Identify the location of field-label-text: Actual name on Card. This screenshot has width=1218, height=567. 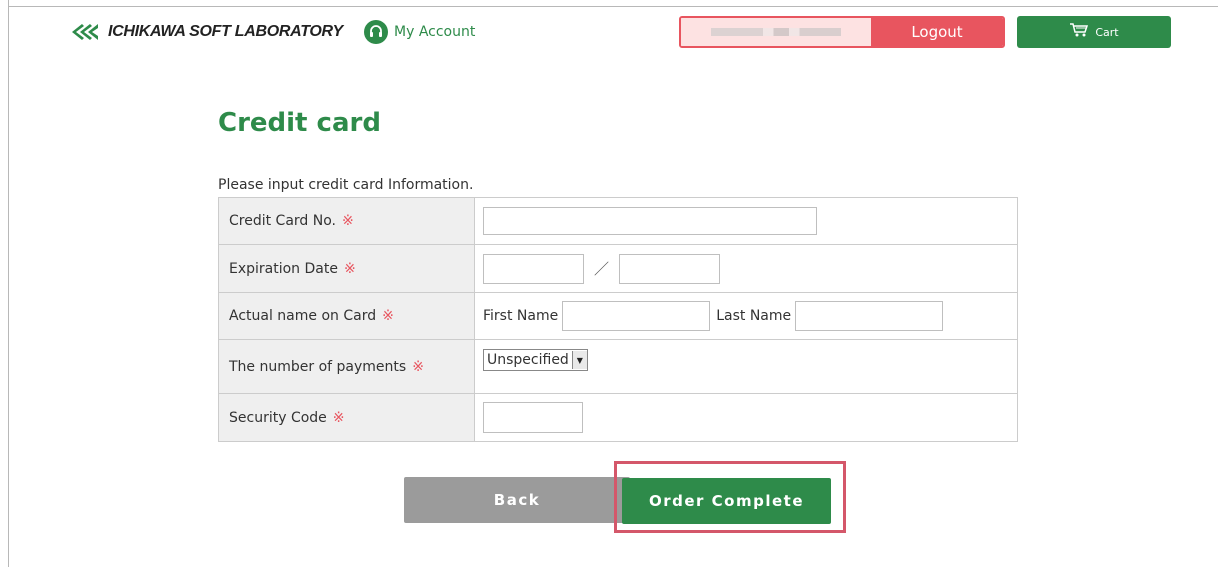
(303, 316).